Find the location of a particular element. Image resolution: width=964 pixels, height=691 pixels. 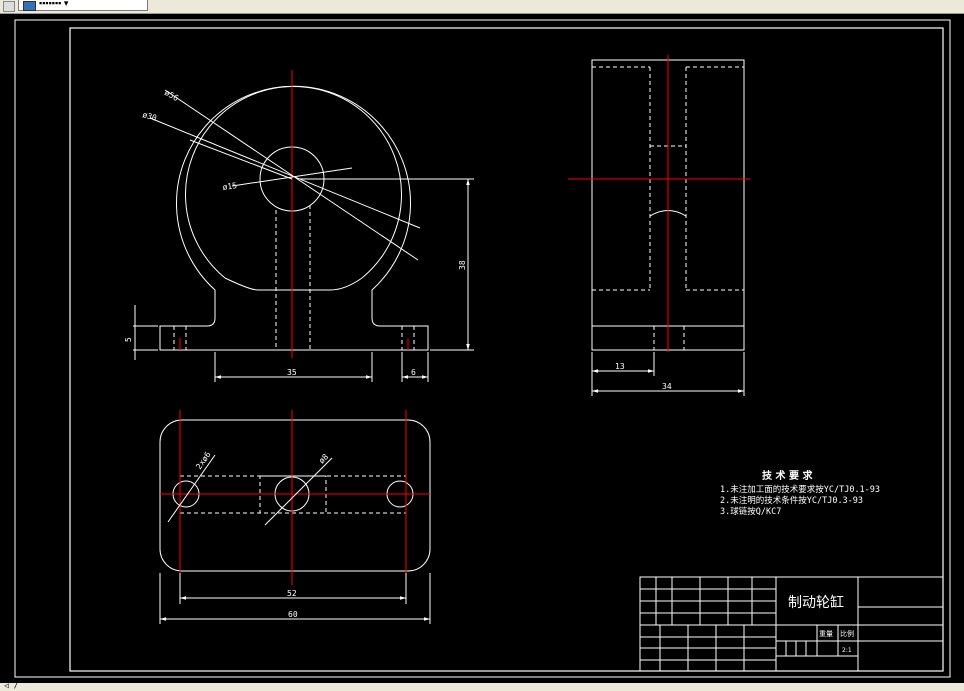

dim-side-width: 34 is located at coordinates (667, 386).